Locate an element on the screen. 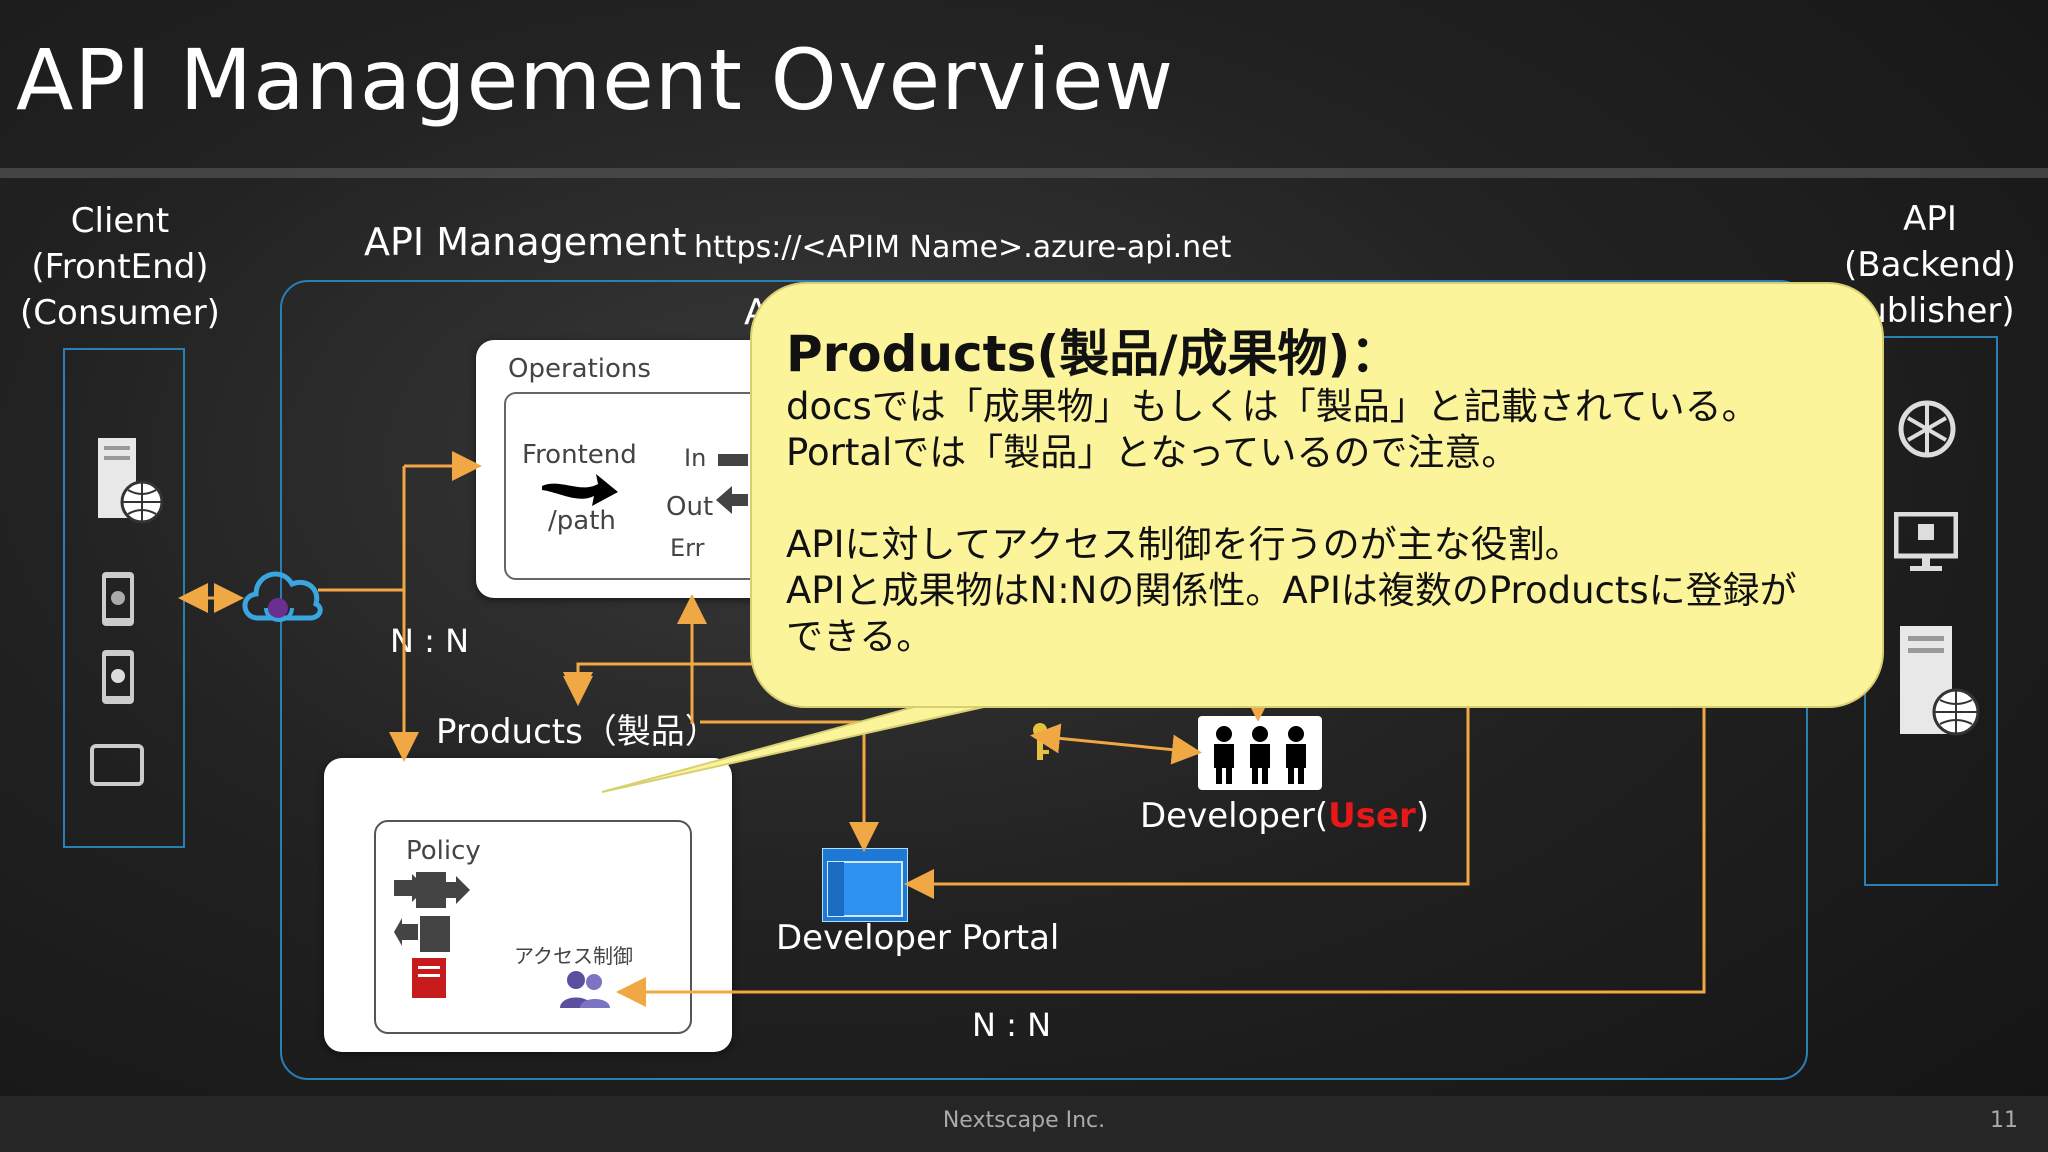 The image size is (2048, 1152). callout-heading: Products(製品/成果物)： is located at coordinates (1093, 354).